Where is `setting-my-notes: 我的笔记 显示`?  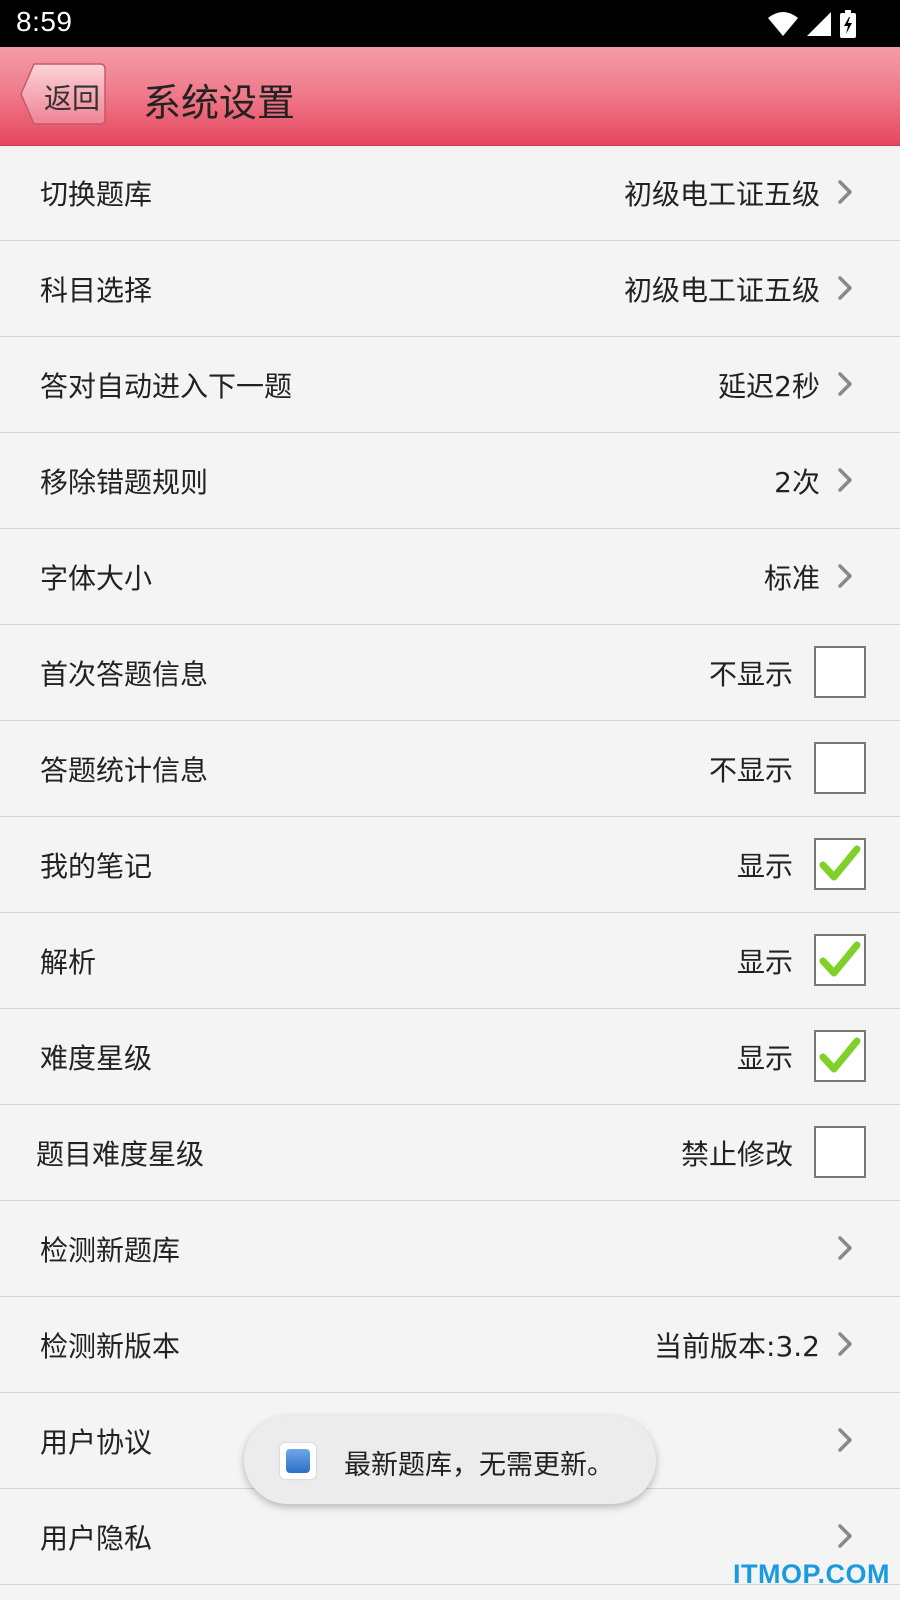 setting-my-notes: 我的笔记 显示 is located at coordinates (450, 865).